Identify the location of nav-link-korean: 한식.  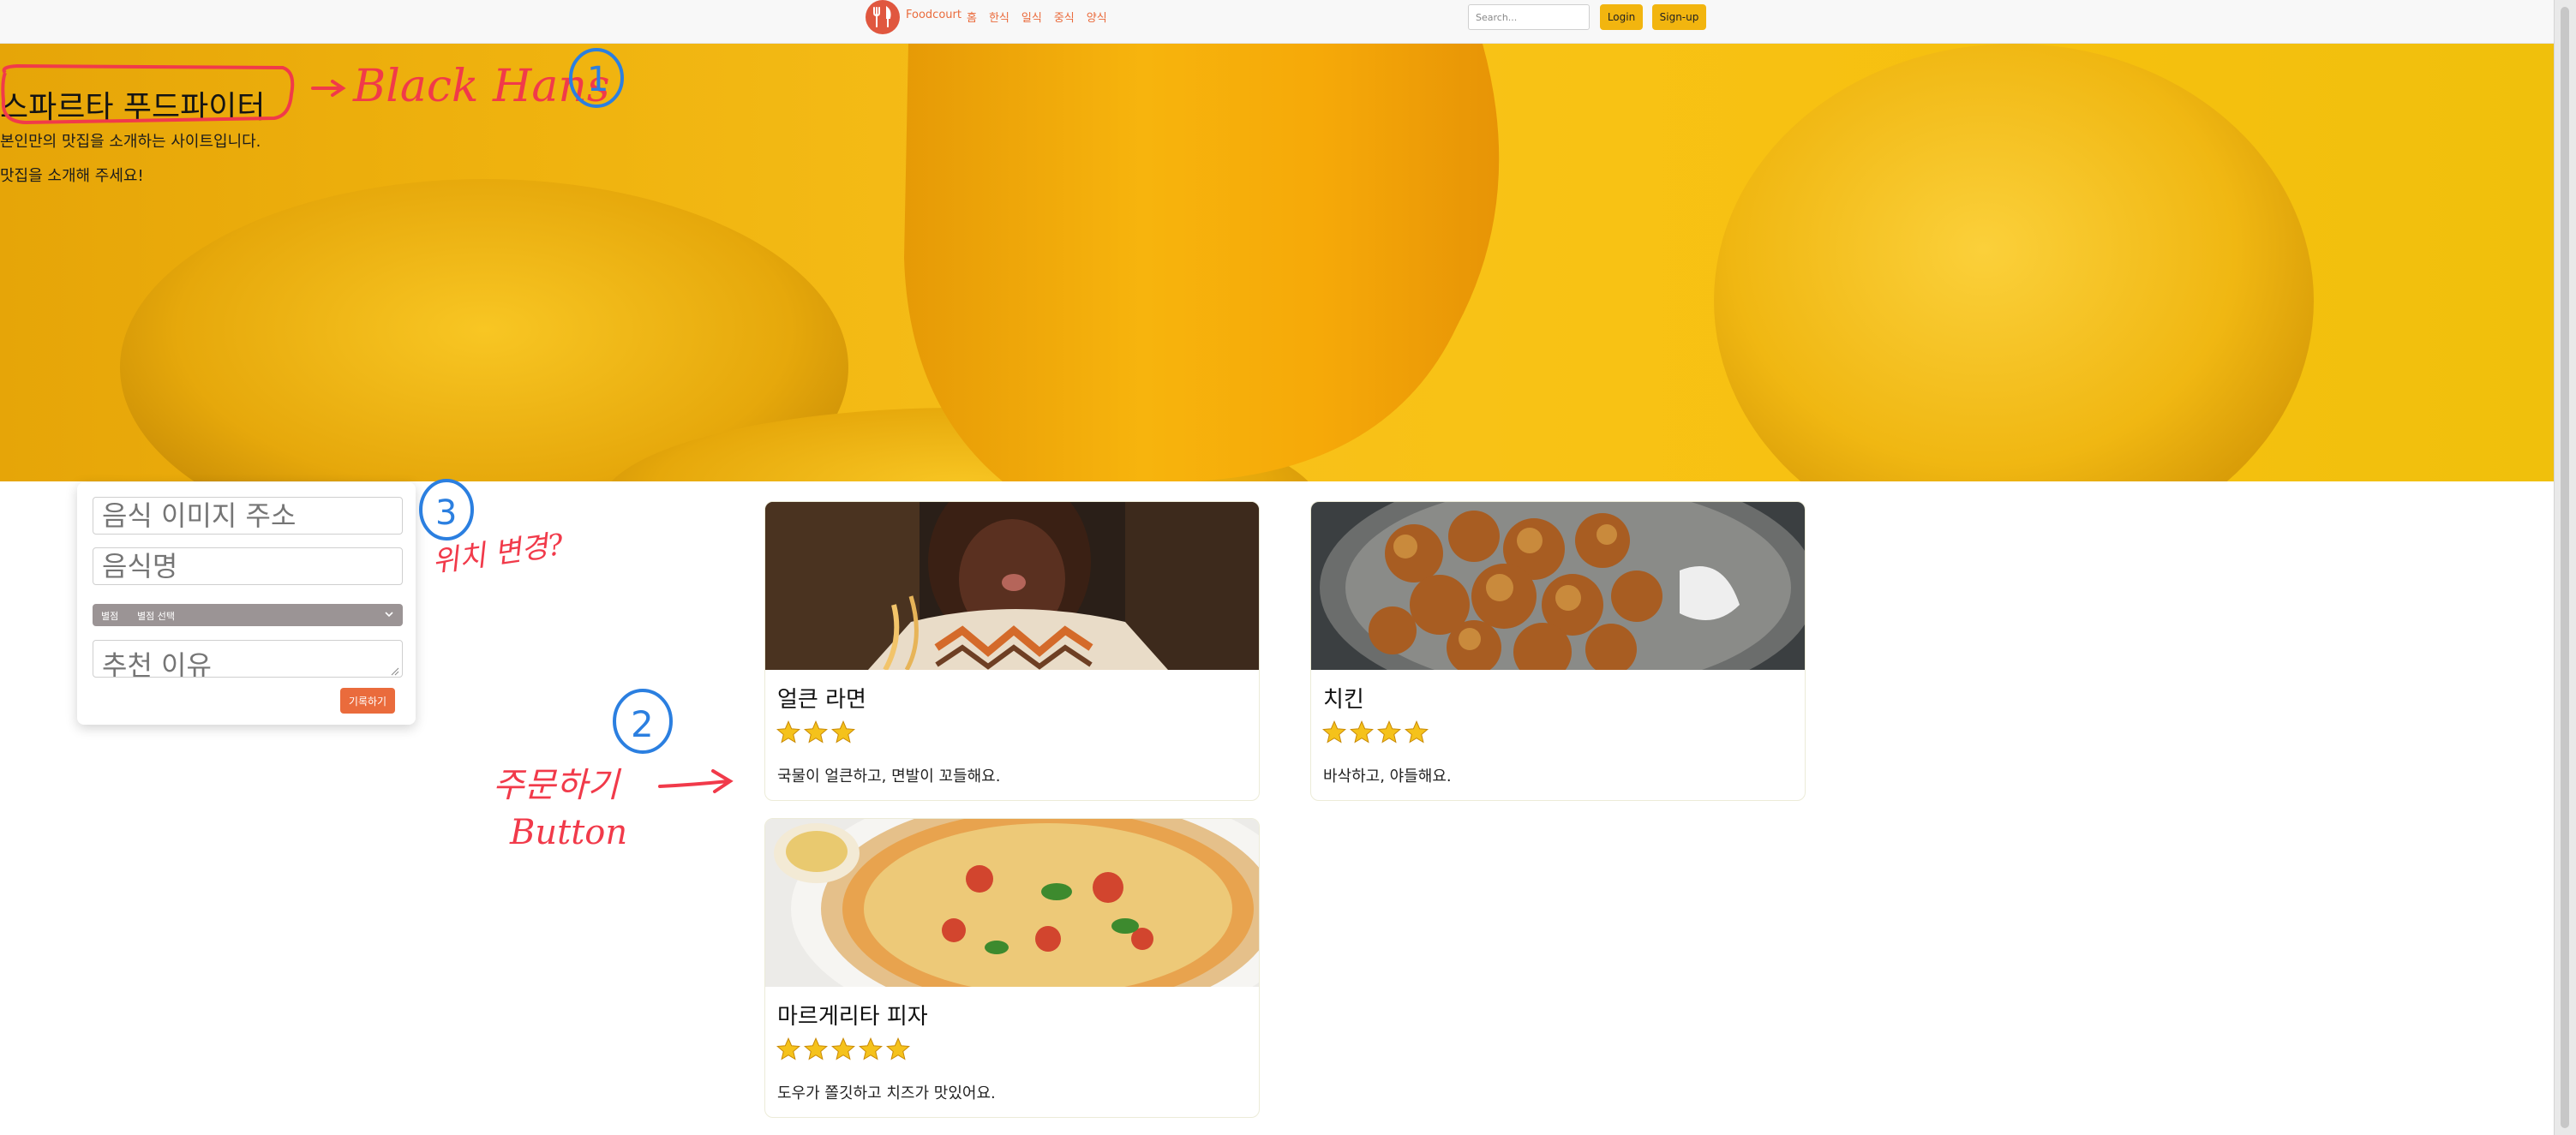
(999, 17).